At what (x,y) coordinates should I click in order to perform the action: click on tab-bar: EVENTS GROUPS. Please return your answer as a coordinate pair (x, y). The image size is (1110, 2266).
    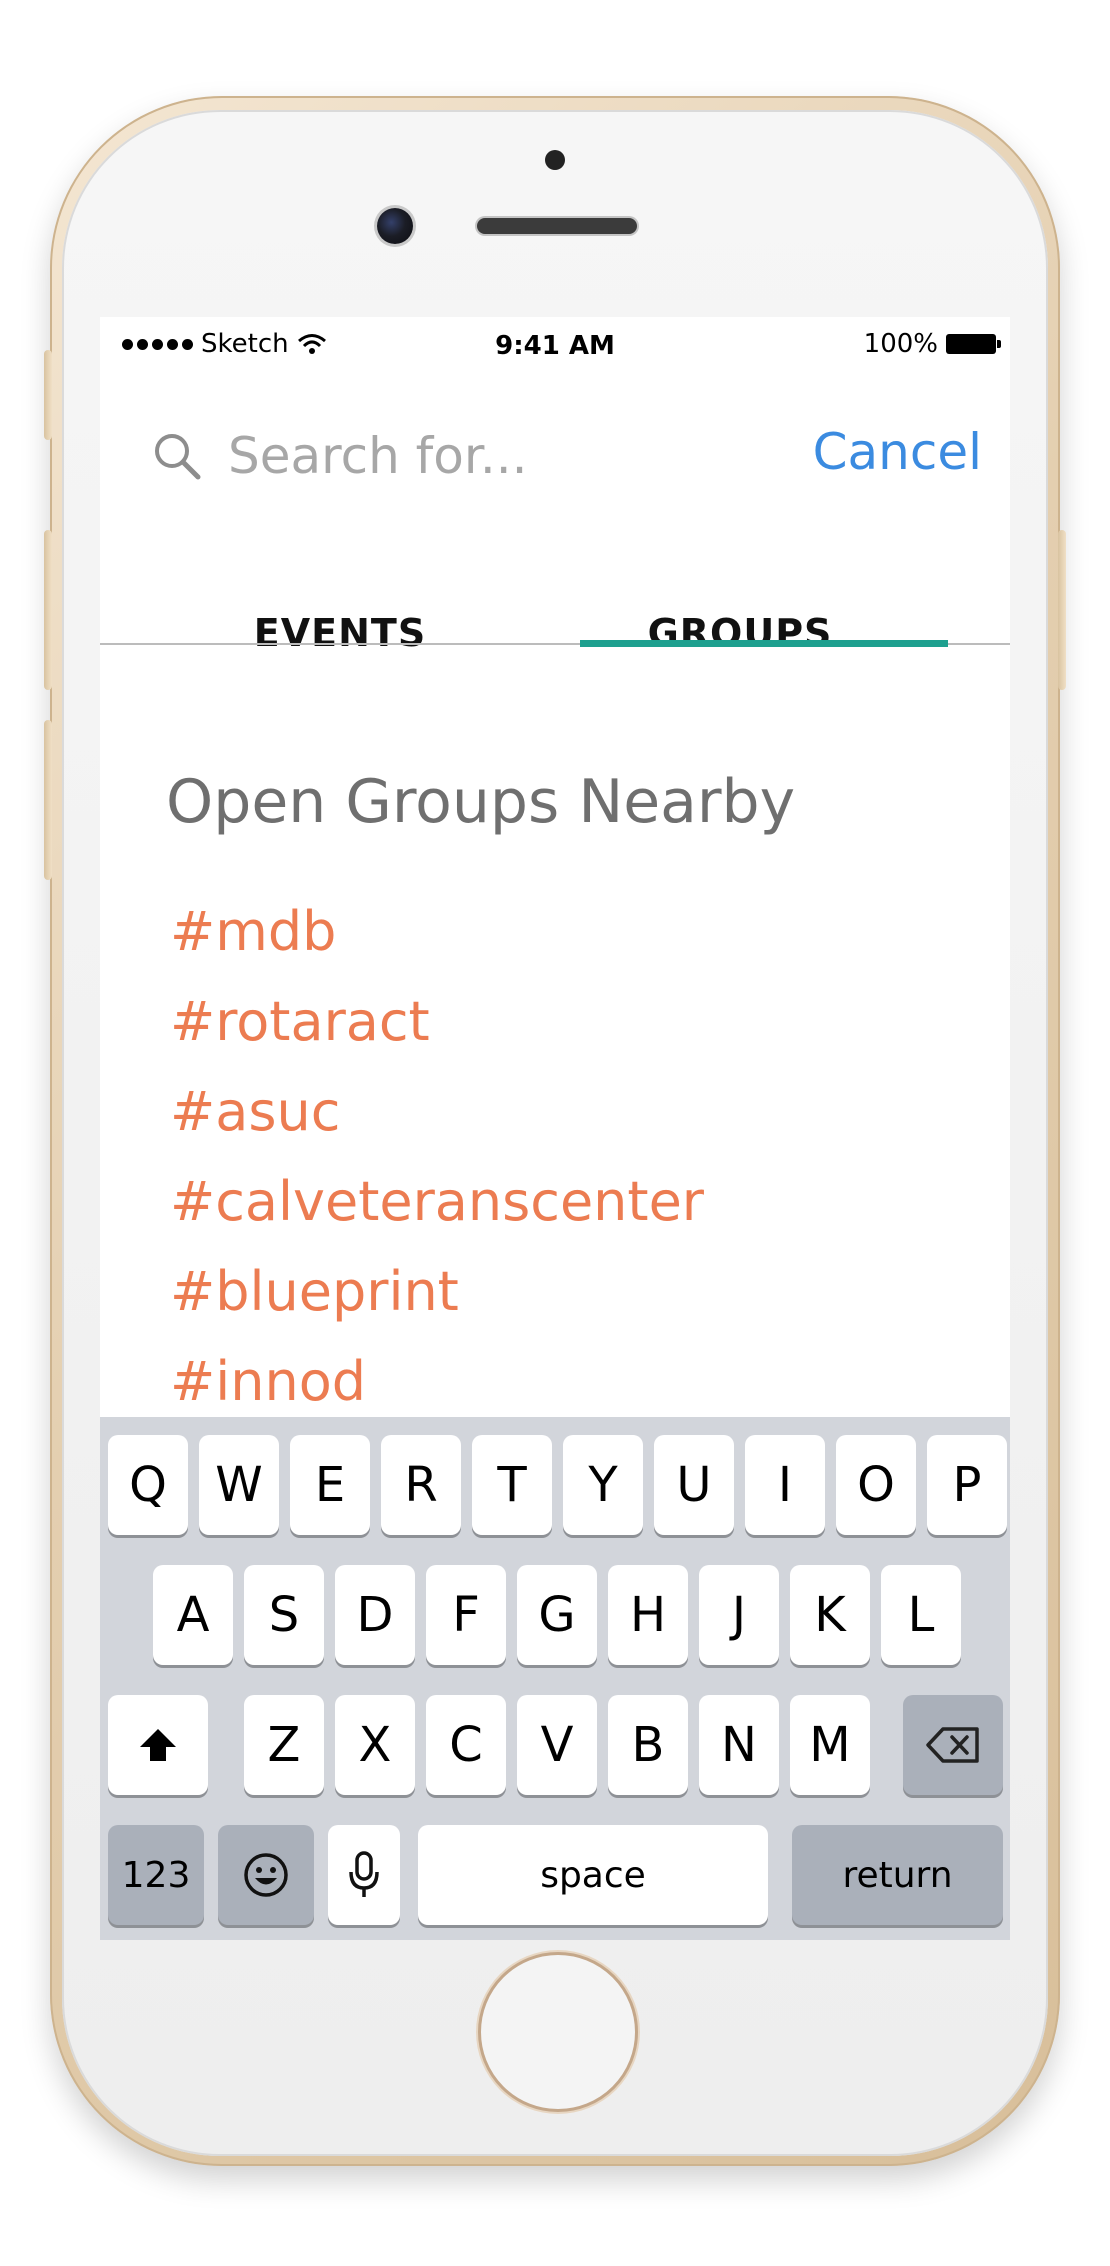
    Looking at the image, I should click on (555, 632).